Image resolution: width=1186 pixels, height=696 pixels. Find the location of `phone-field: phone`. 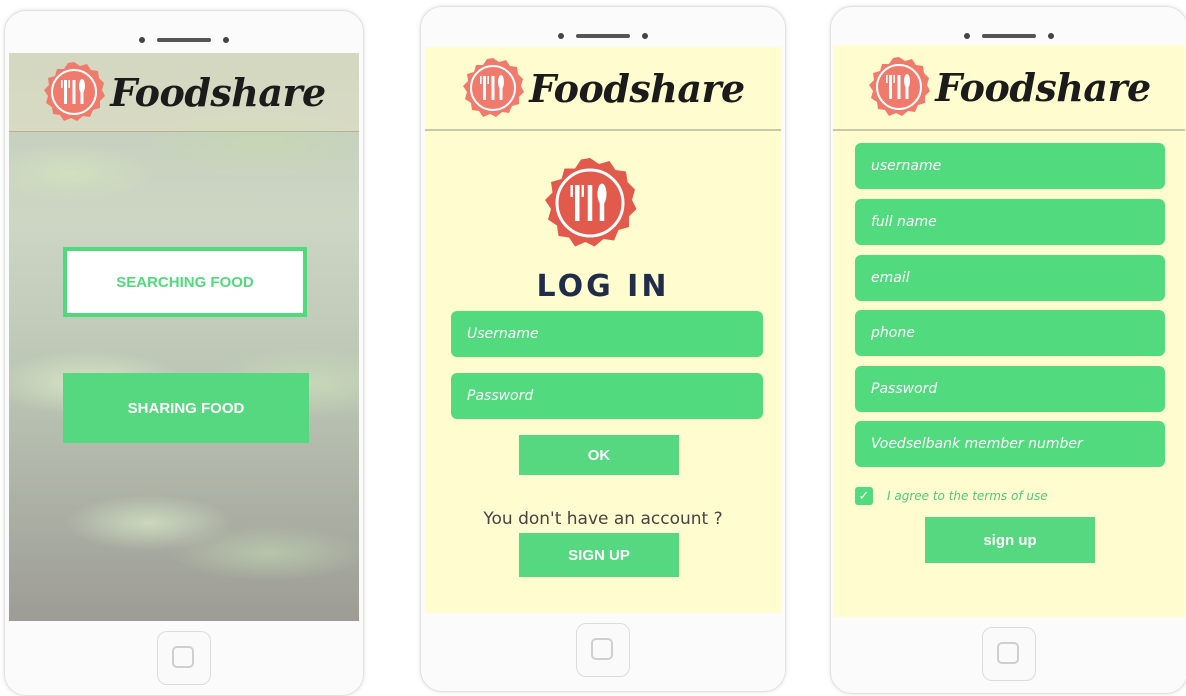

phone-field: phone is located at coordinates (1010, 333).